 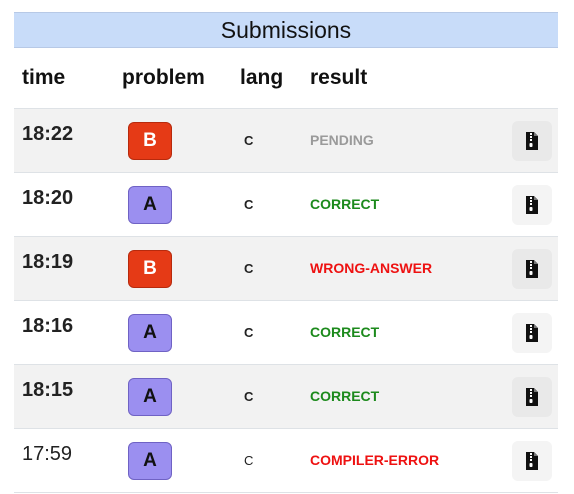 I want to click on submission-result: WRONG-ANSWER, so click(x=371, y=267).